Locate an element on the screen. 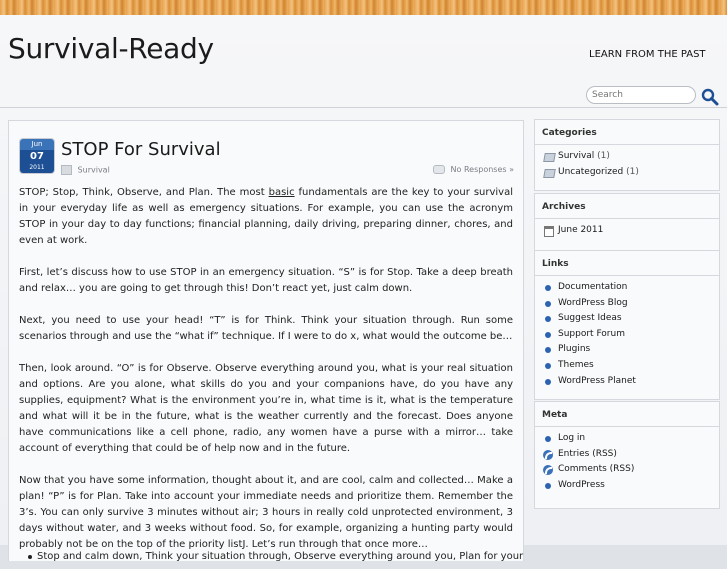 Image resolution: width=727 pixels, height=569 pixels. link-themes: Themes is located at coordinates (576, 365).